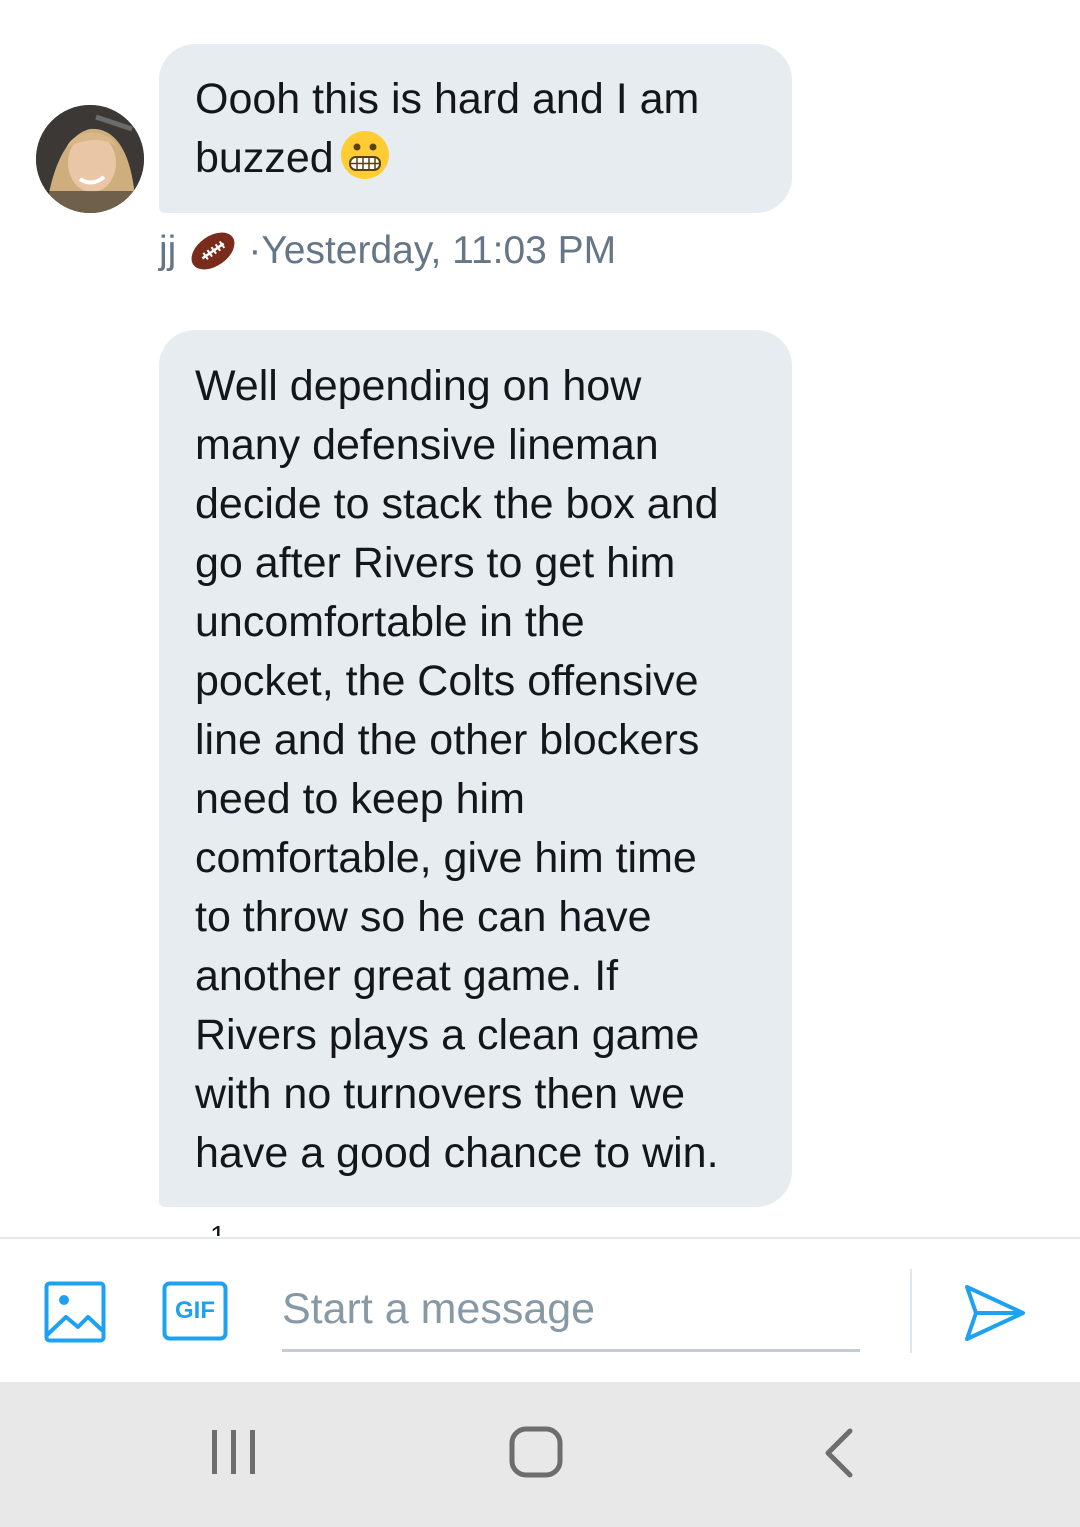  I want to click on recent-apps-button, so click(234, 1452).